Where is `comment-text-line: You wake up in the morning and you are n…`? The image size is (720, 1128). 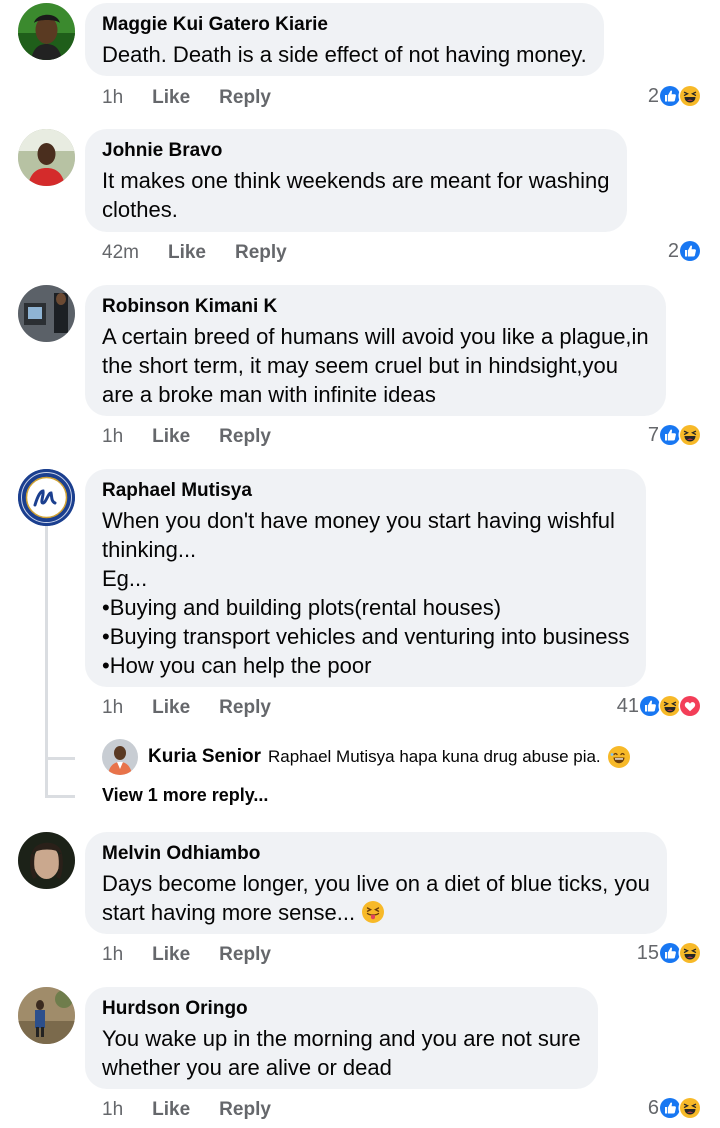
comment-text-line: You wake up in the morning and you are n… is located at coordinates (341, 1038).